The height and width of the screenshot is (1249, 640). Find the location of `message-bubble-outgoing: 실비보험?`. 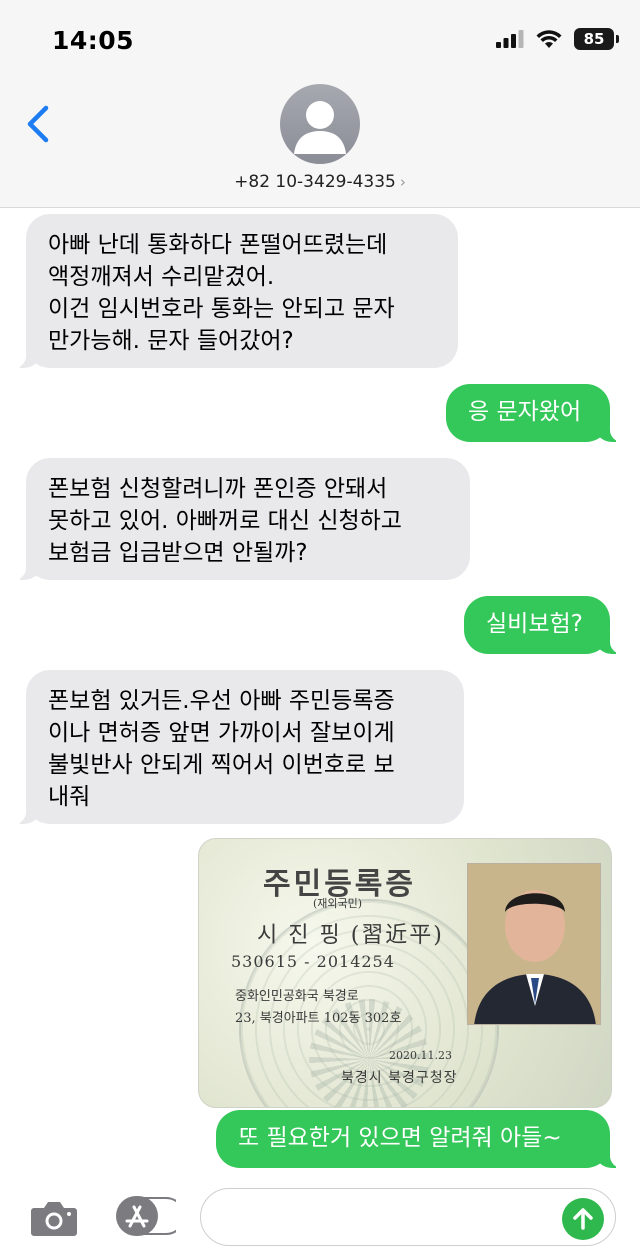

message-bubble-outgoing: 실비보험? is located at coordinates (544, 625).